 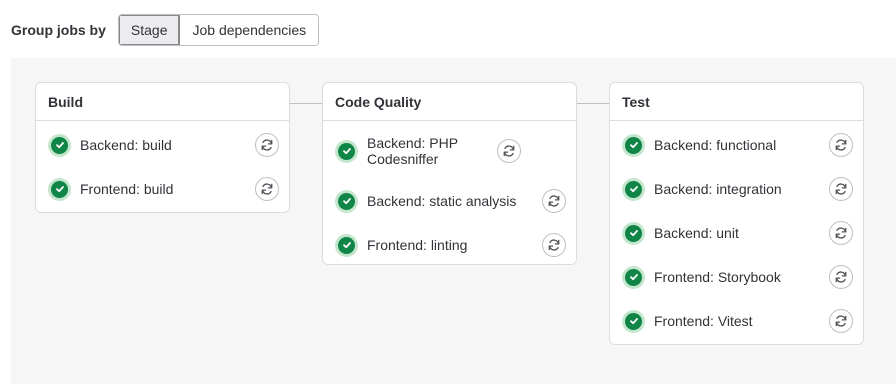 I want to click on stage-title: Code Quality, so click(x=449, y=102).